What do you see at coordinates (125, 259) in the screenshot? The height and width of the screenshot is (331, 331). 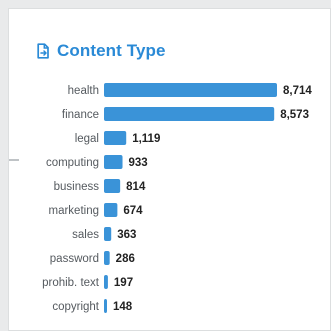 I see `value-label: 286` at bounding box center [125, 259].